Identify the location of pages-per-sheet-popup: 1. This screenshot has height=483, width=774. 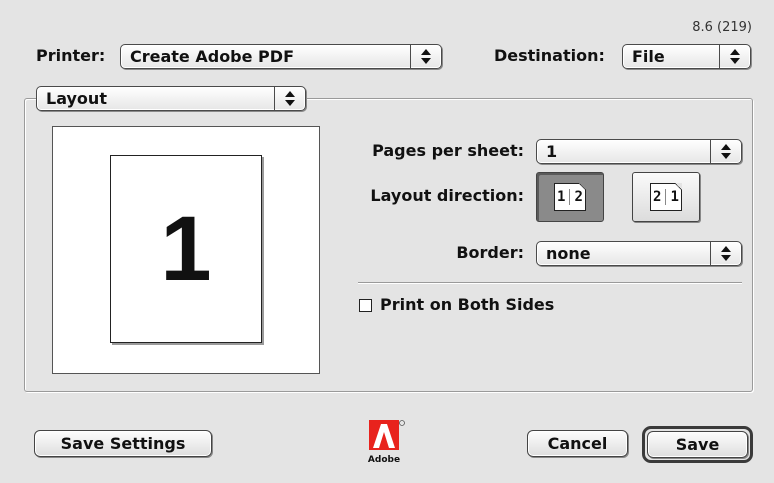
(639, 151).